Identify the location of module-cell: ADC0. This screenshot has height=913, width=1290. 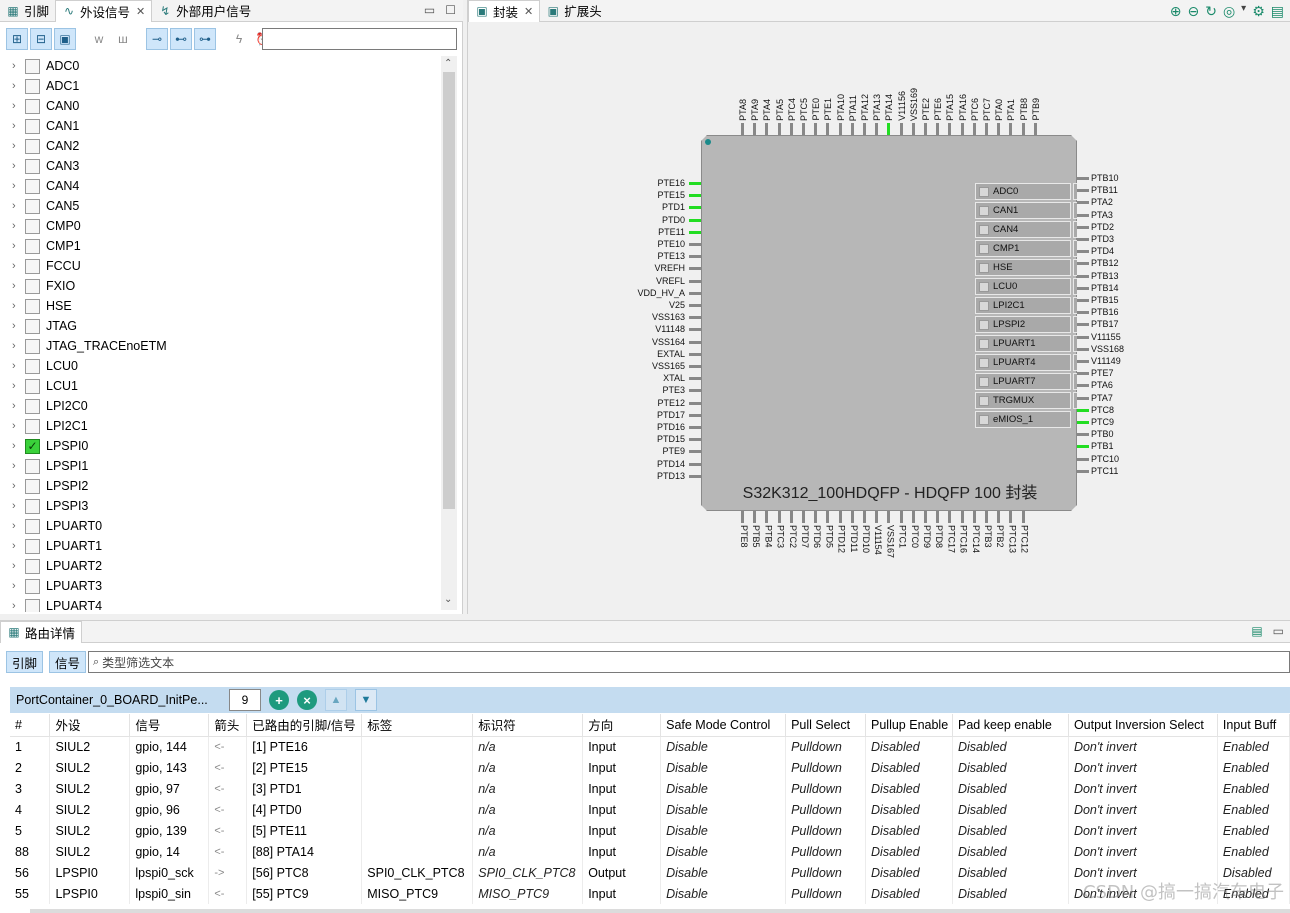
(1023, 191).